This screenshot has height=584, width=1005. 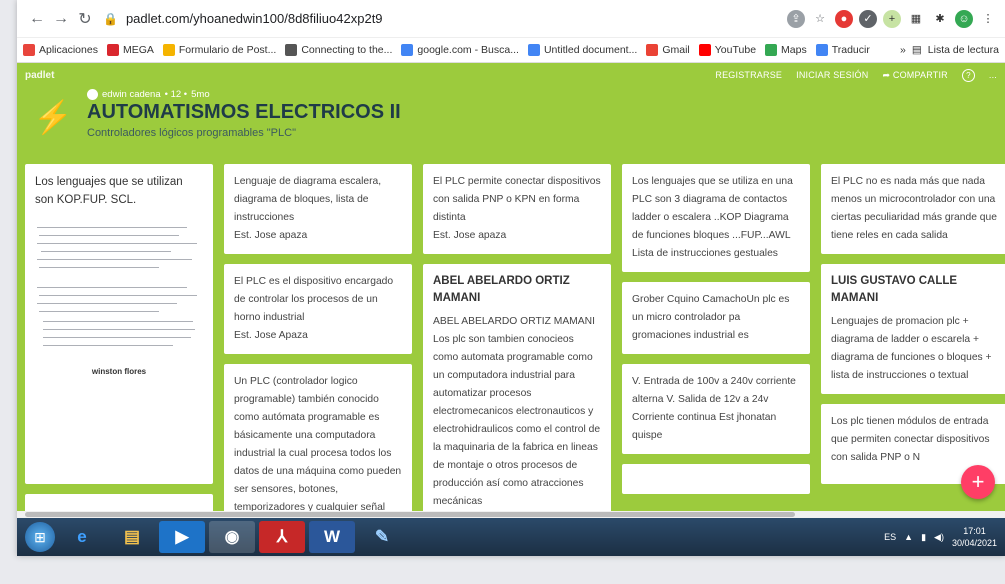 What do you see at coordinates (974, 537) in the screenshot?
I see `clock: 17:01 30/04/2021` at bounding box center [974, 537].